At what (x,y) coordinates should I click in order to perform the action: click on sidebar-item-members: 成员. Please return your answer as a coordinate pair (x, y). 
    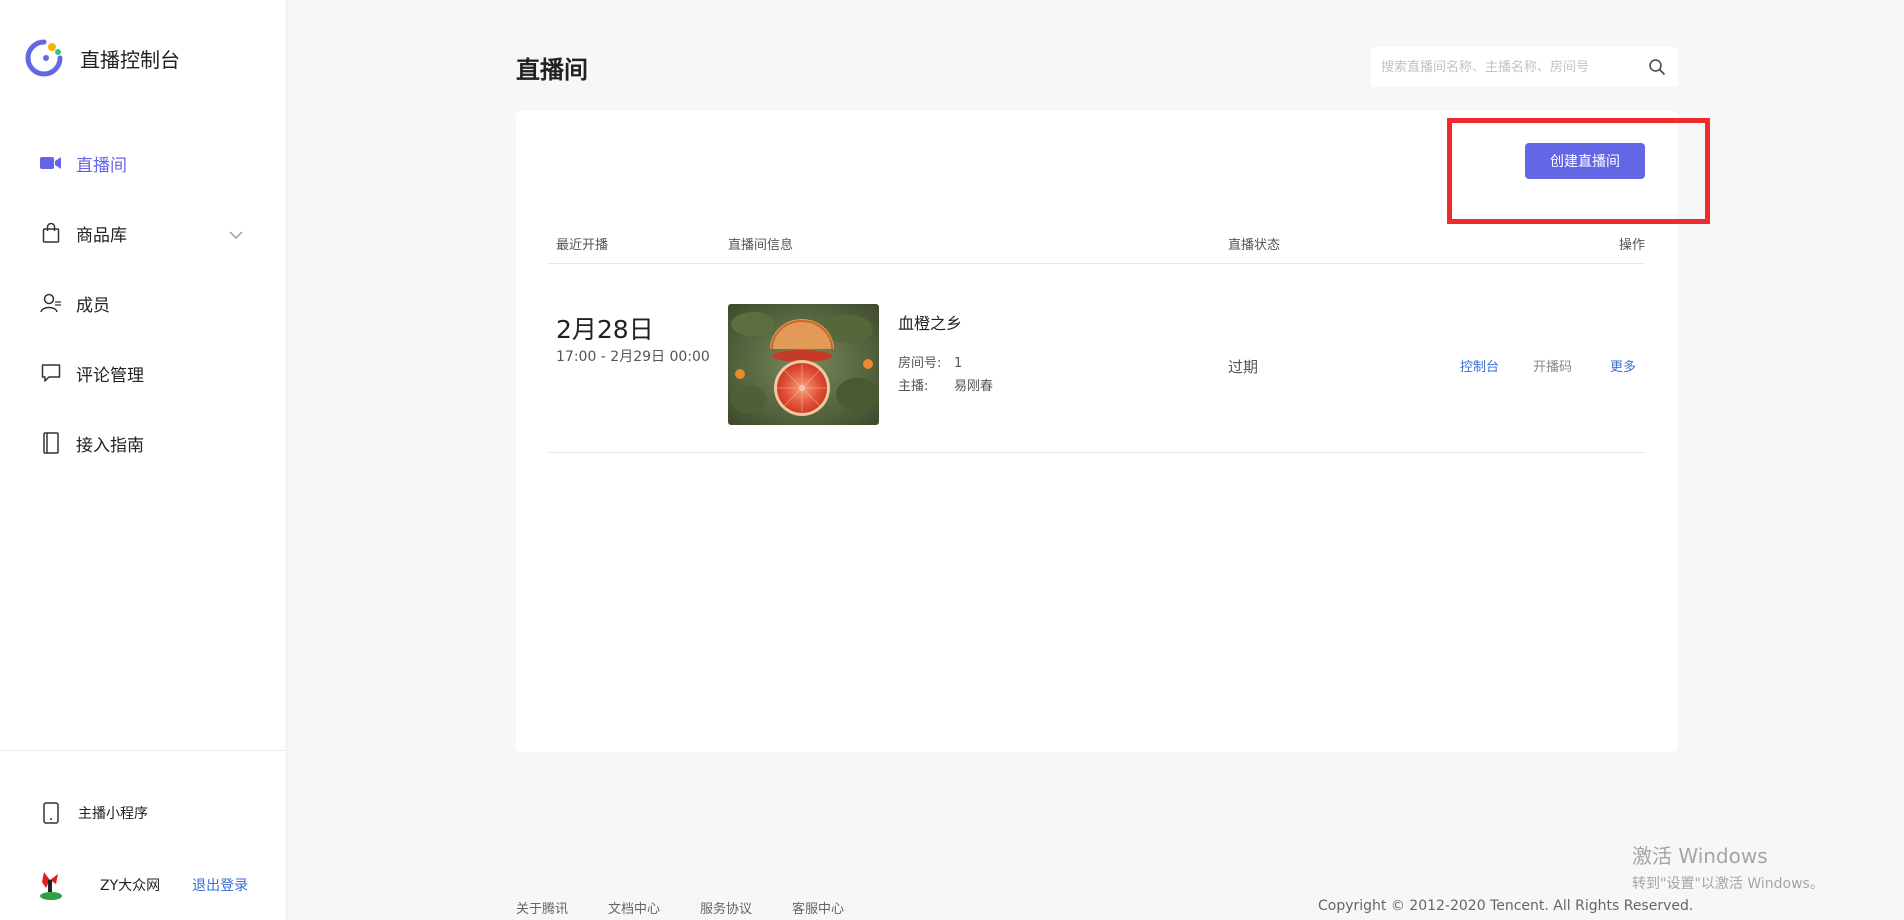
    Looking at the image, I should click on (143, 303).